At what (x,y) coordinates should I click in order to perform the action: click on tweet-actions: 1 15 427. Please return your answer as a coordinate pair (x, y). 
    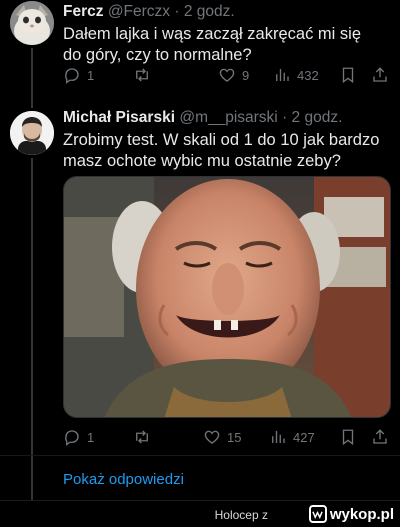
    Looking at the image, I should click on (228, 437).